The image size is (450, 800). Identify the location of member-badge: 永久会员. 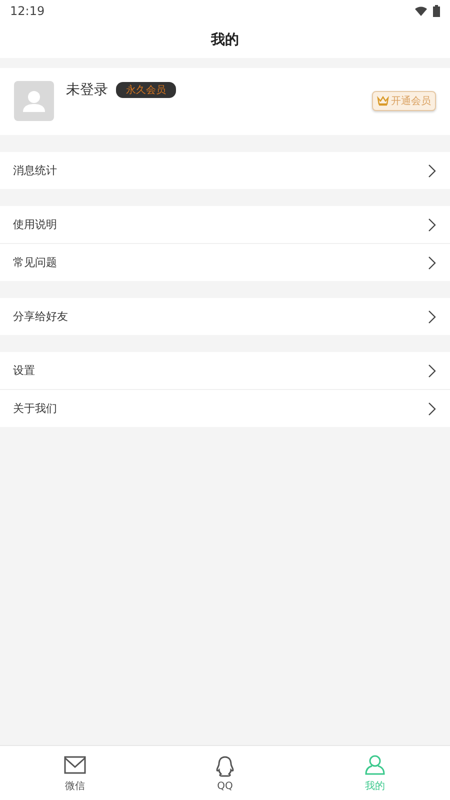
(146, 90).